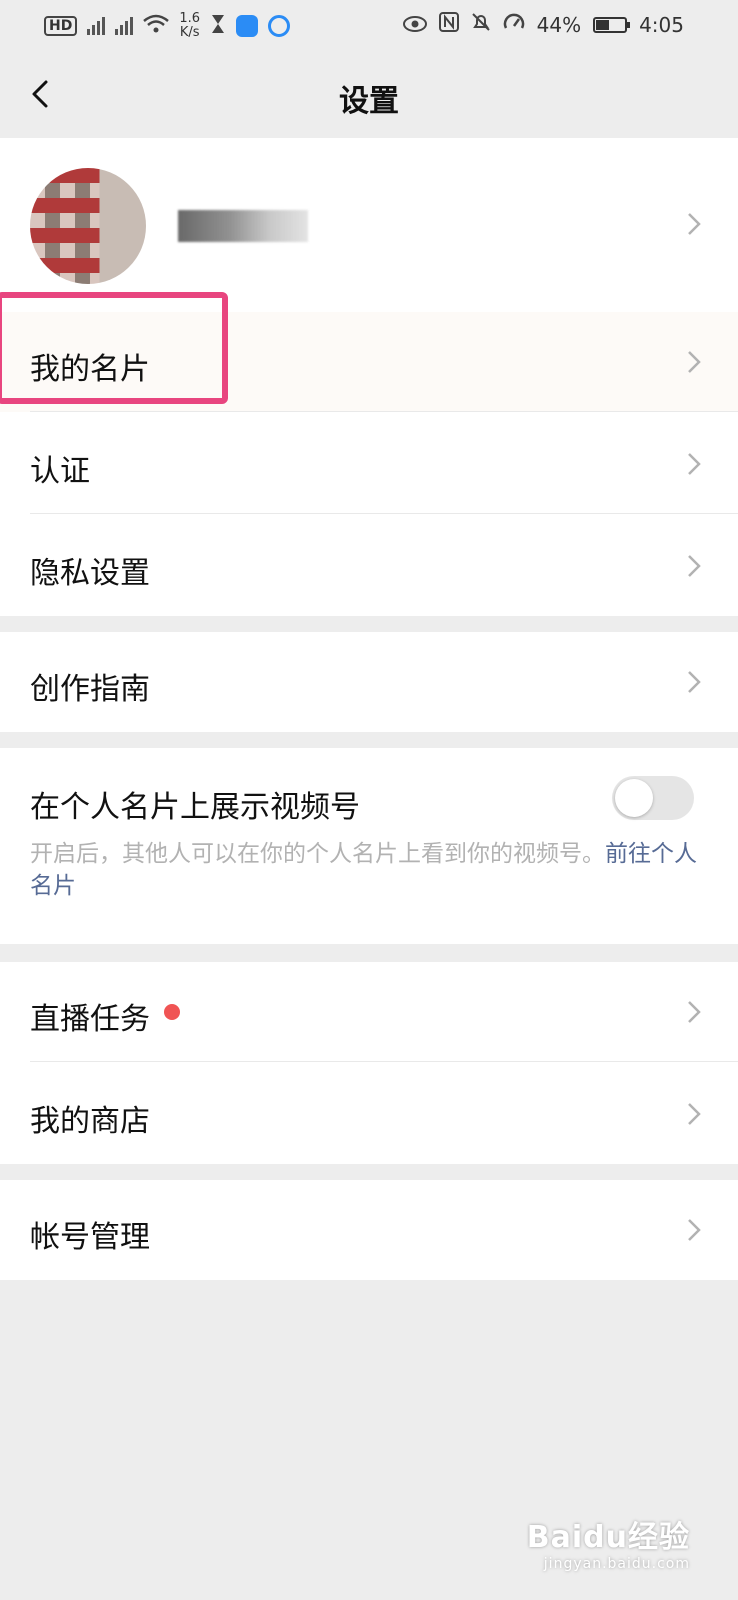 This screenshot has height=1600, width=738. I want to click on menu-item-label: 认证, so click(60, 471).